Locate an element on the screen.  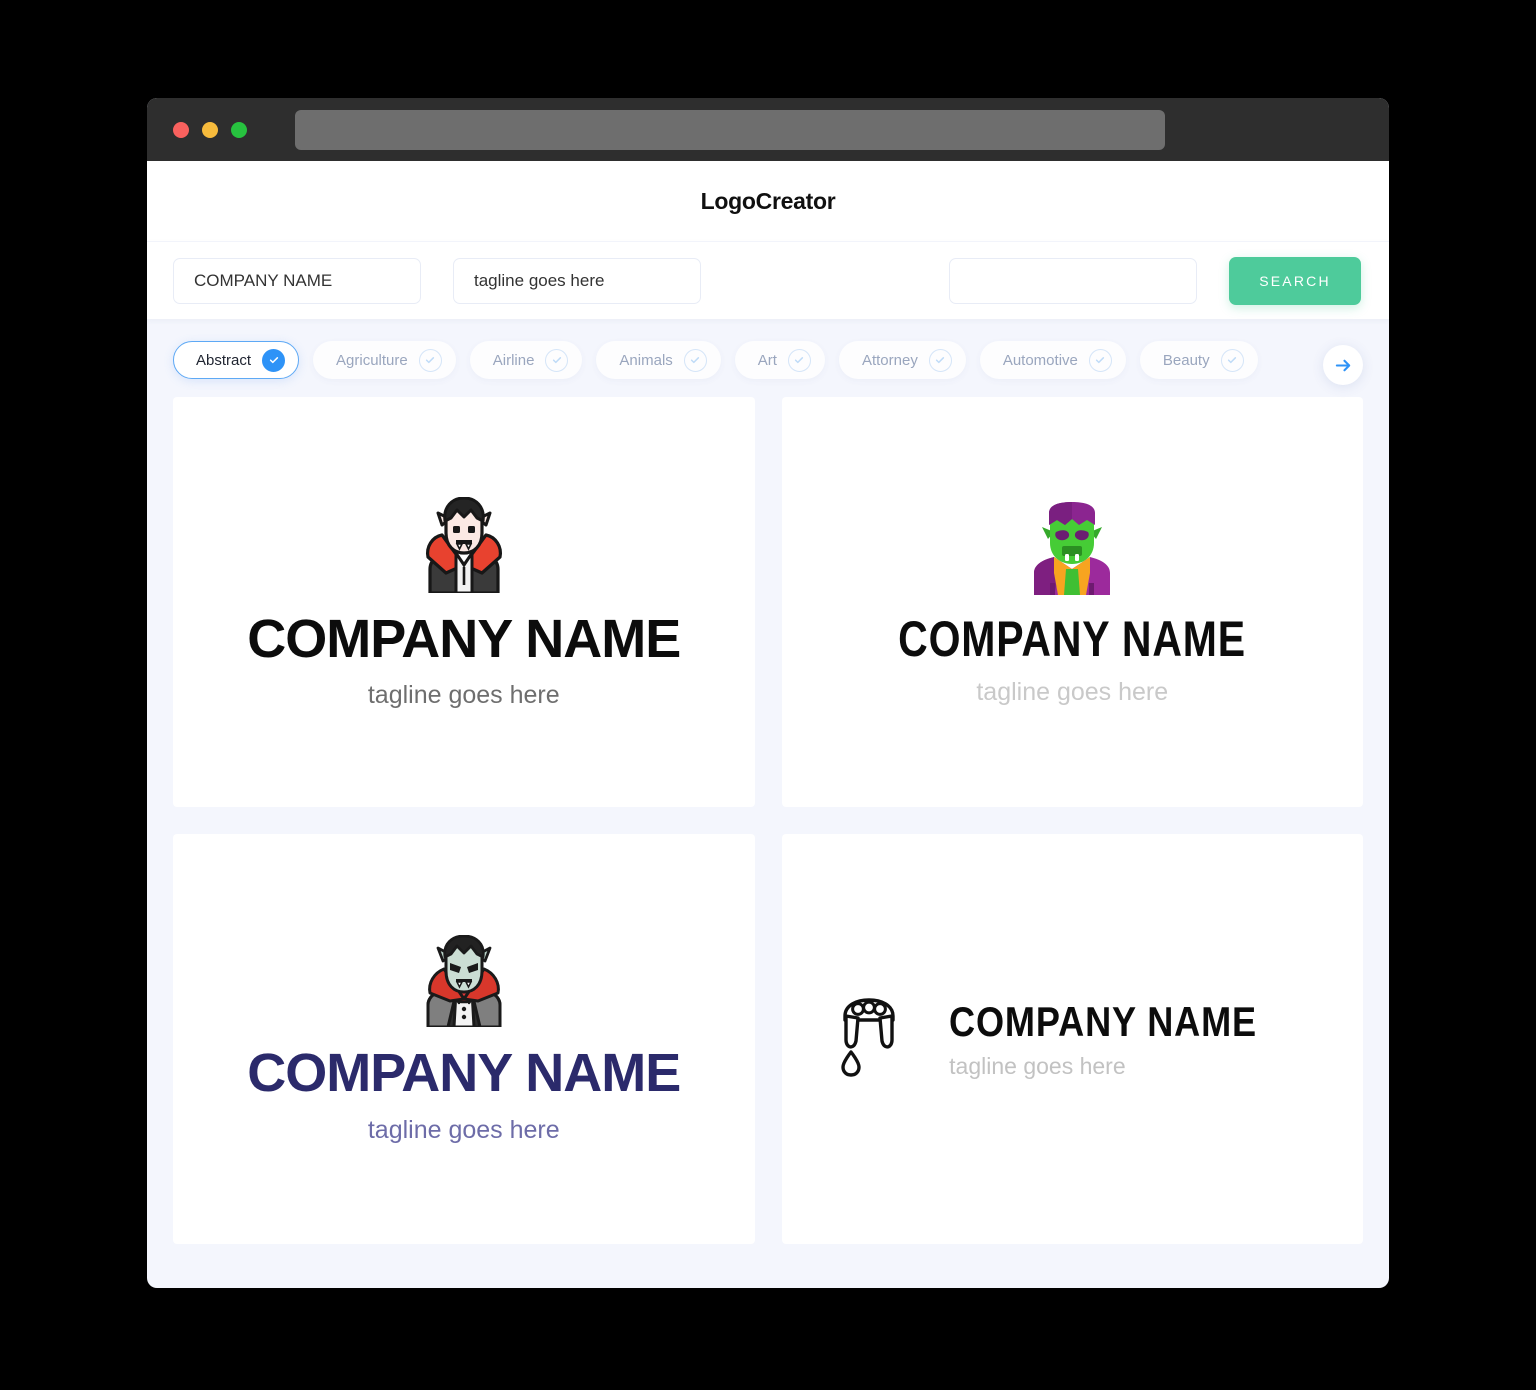
category-chip-label: Attorney is located at coordinates (889, 360).